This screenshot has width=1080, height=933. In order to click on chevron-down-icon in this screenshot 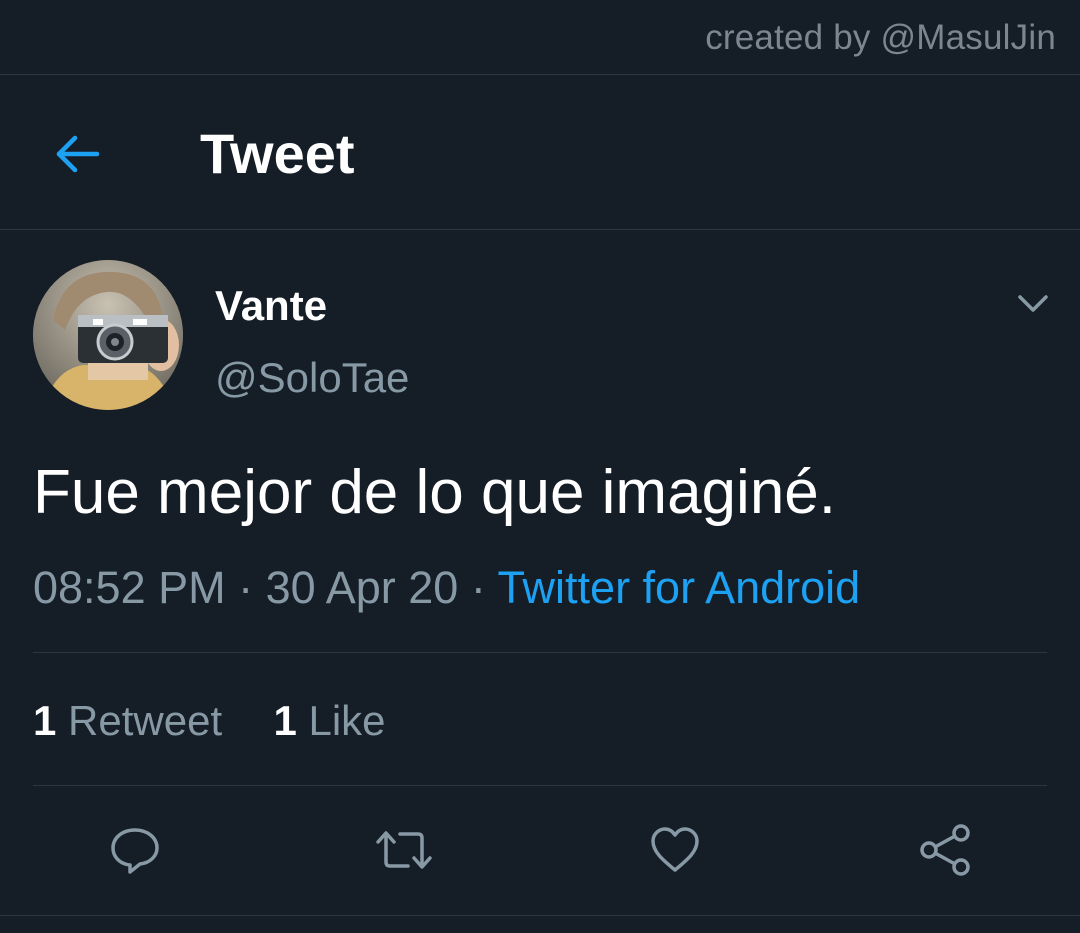, I will do `click(1033, 303)`.